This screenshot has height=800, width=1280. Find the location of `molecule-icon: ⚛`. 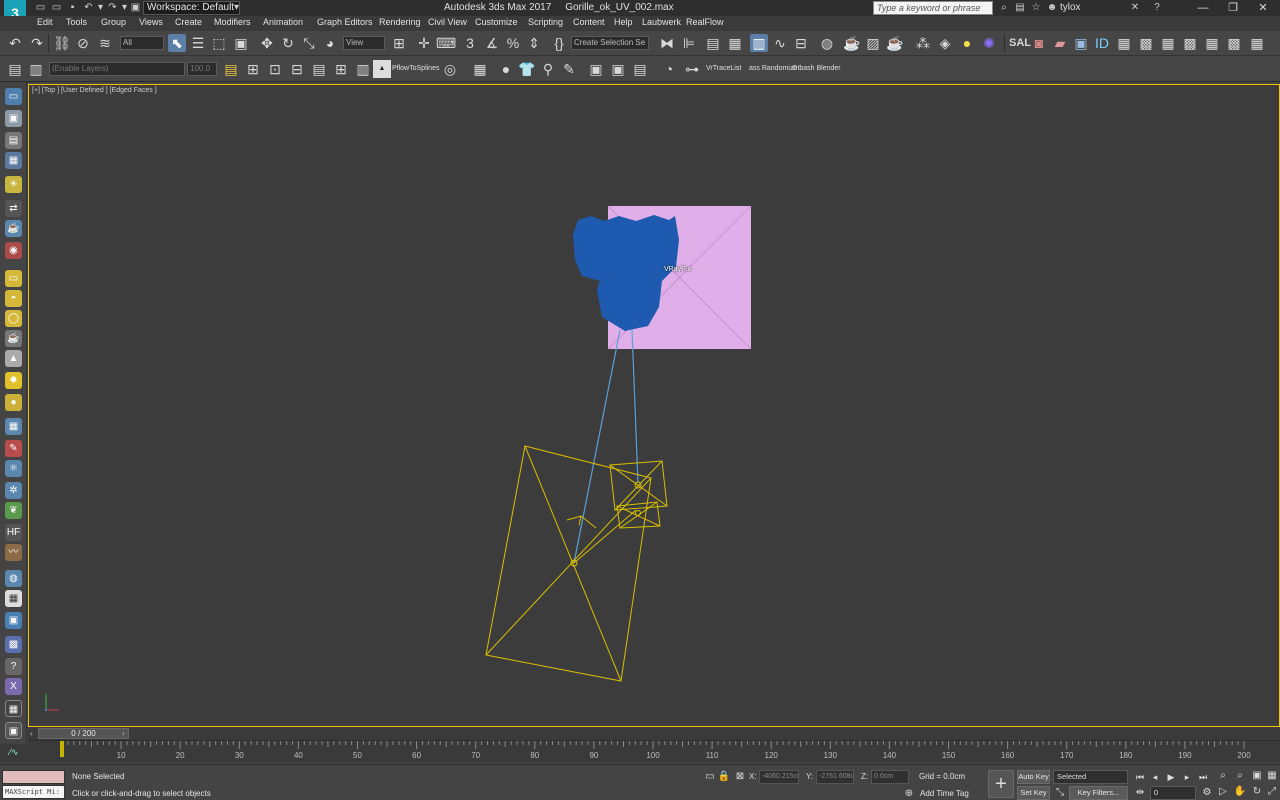

molecule-icon: ⚛ is located at coordinates (13, 468).